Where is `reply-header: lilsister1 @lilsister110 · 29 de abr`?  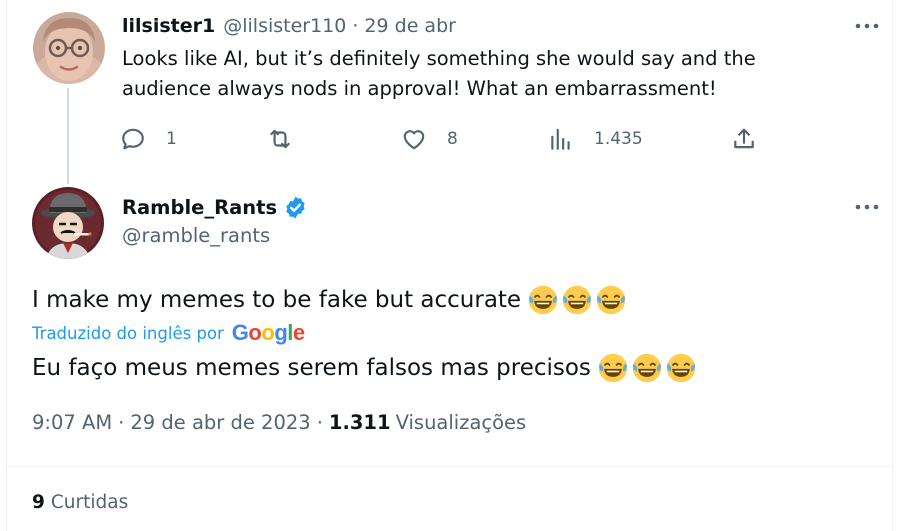
reply-header: lilsister1 @lilsister110 · 29 de abr is located at coordinates (289, 26).